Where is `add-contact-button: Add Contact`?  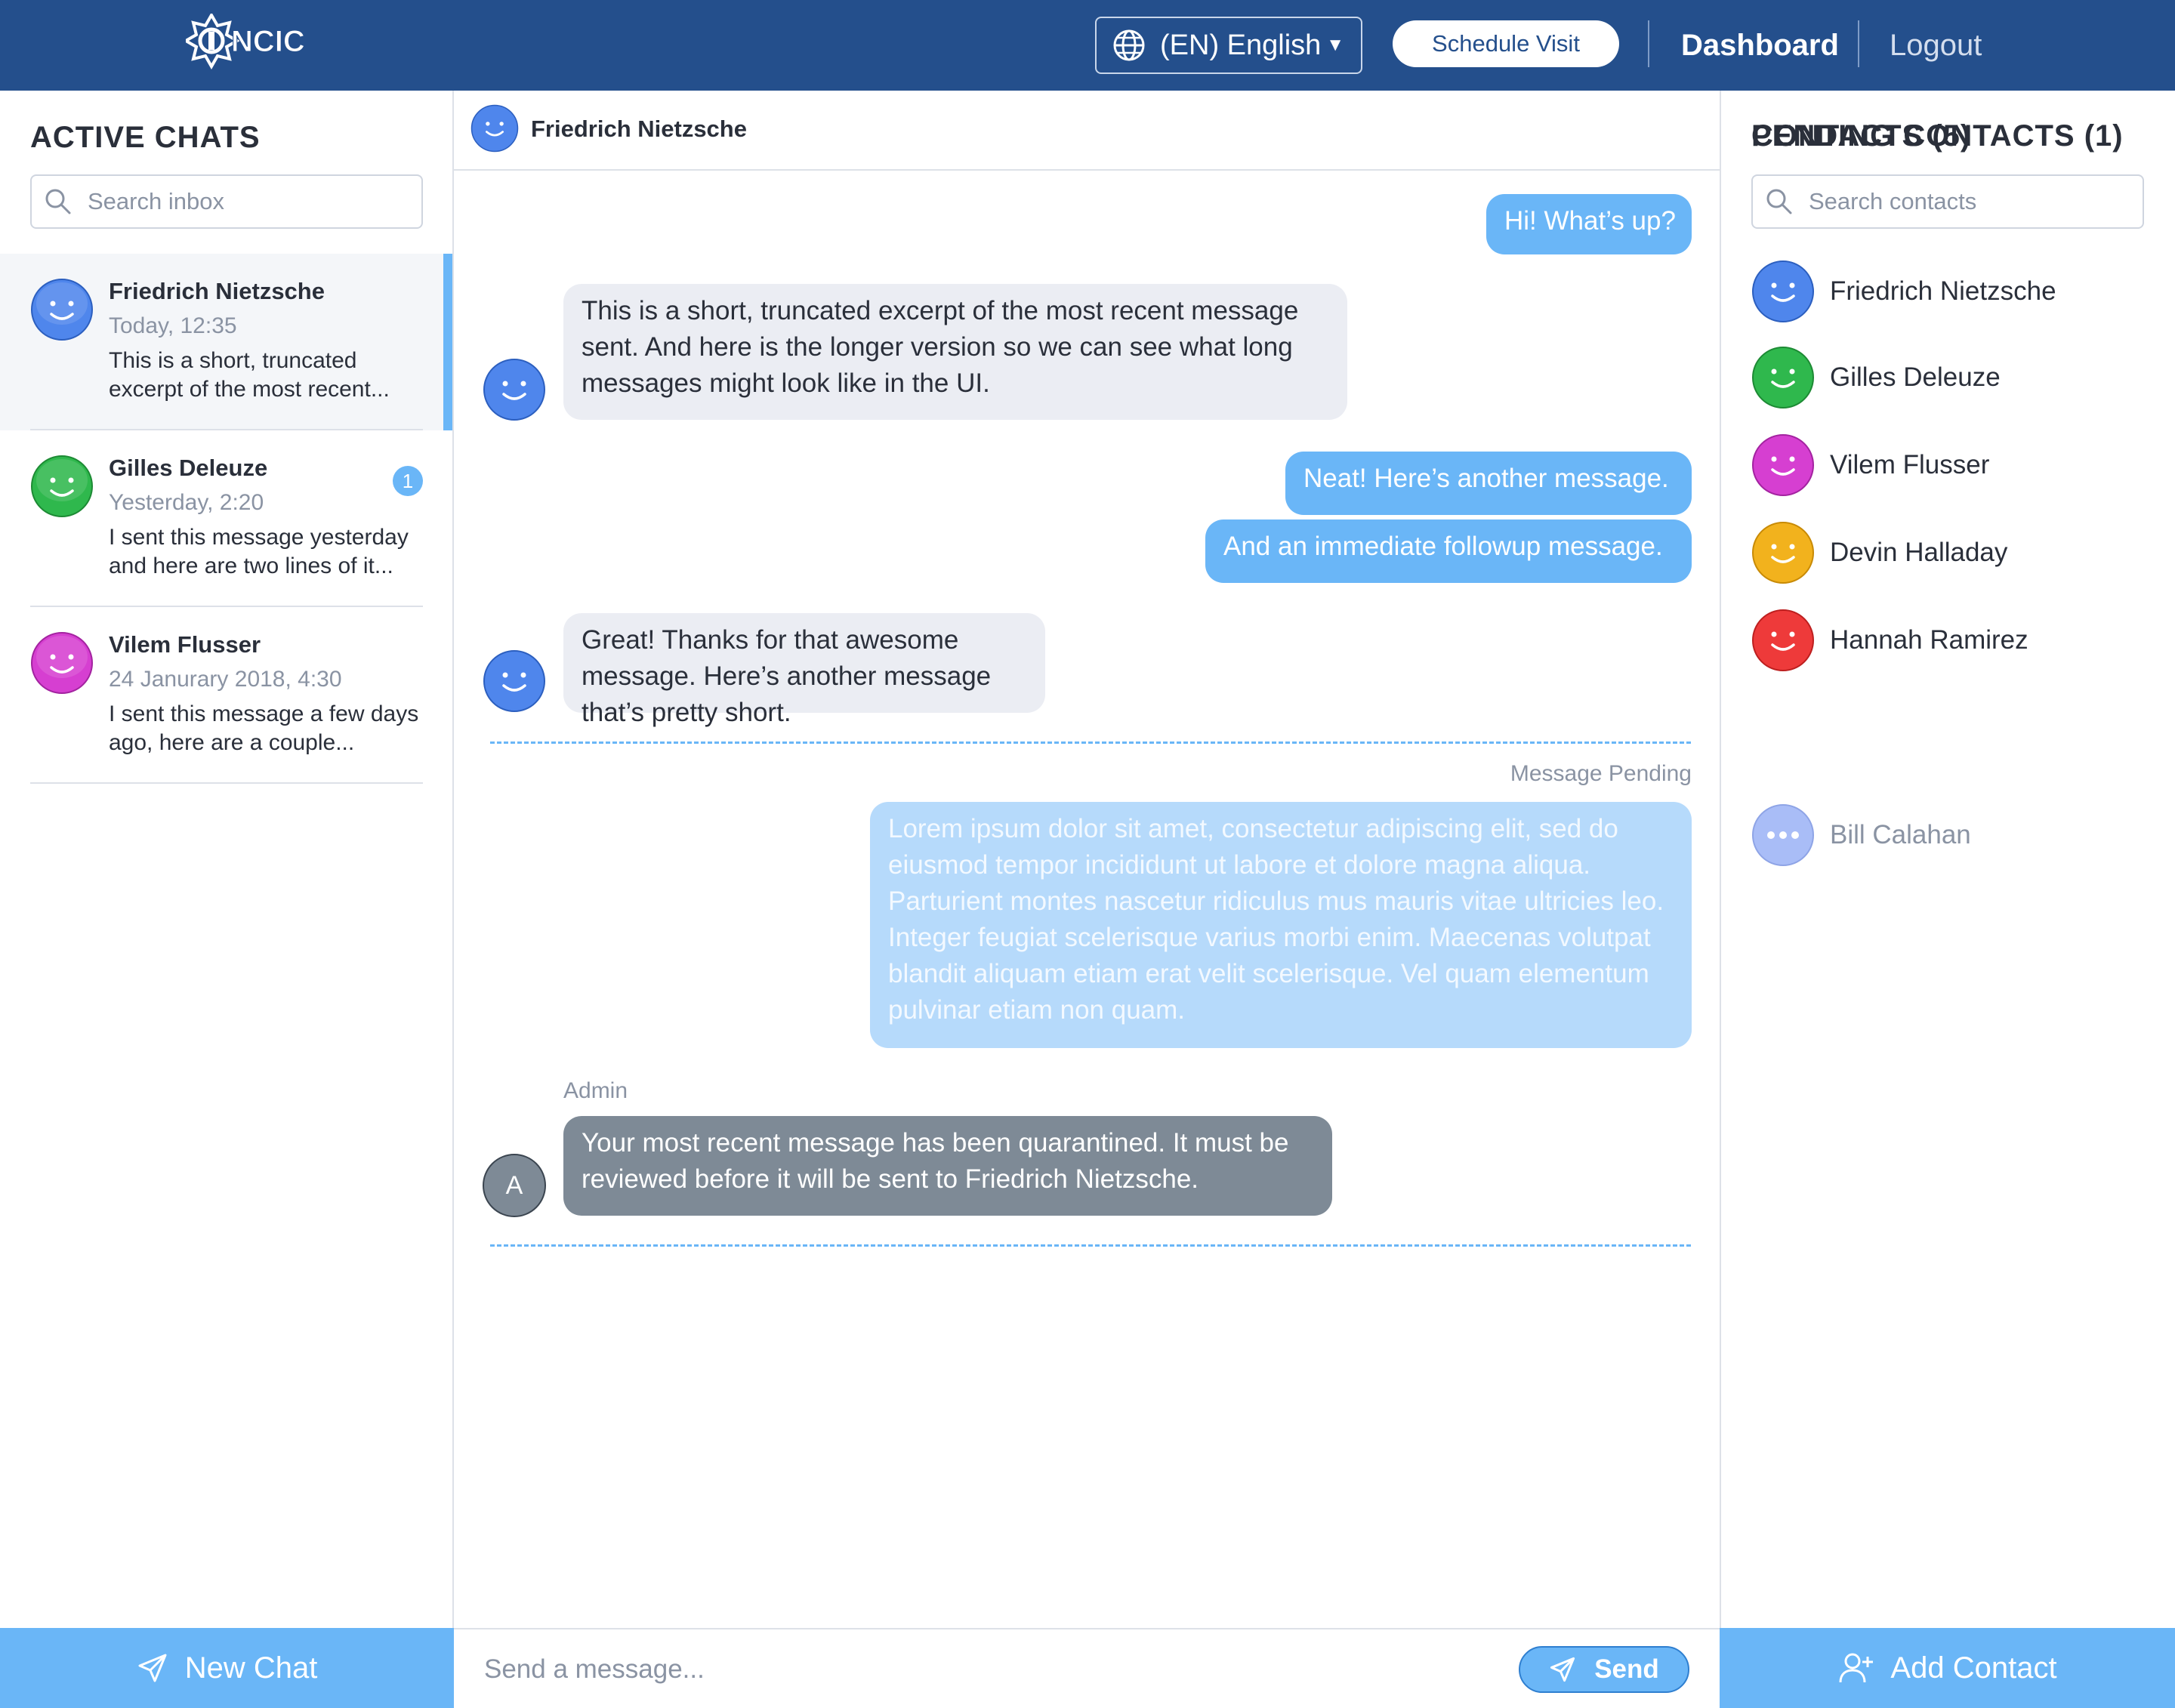 add-contact-button: Add Contact is located at coordinates (1948, 1668).